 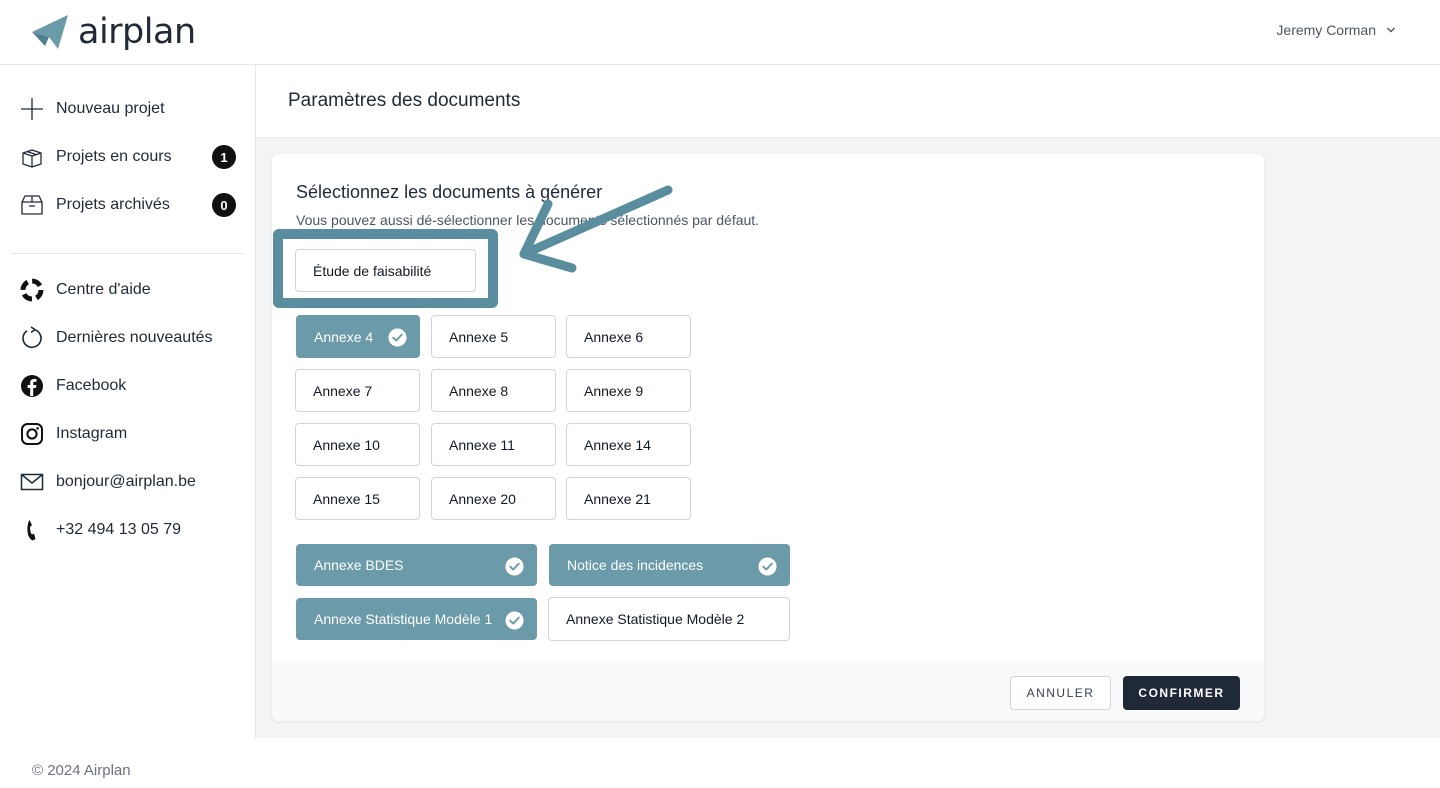 What do you see at coordinates (113, 204) in the screenshot?
I see `sidebar-item-label: Projets archivés` at bounding box center [113, 204].